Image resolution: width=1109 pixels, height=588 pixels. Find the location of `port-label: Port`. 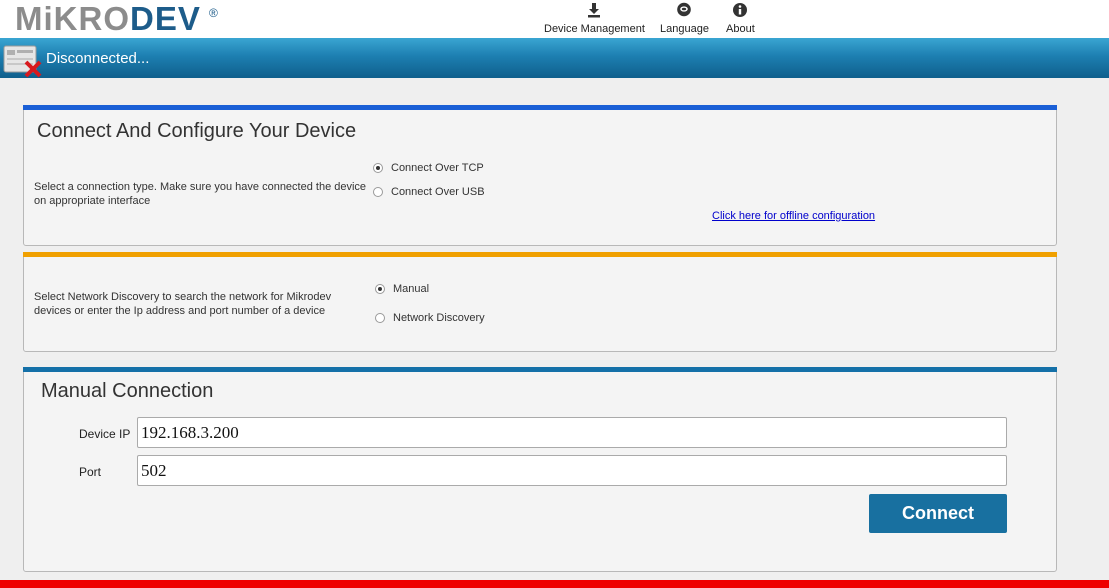

port-label: Port is located at coordinates (90, 472).